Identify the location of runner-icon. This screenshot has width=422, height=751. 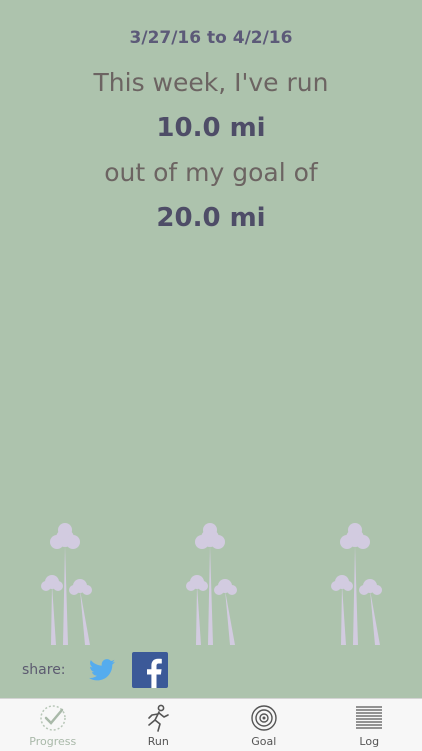
(158, 718).